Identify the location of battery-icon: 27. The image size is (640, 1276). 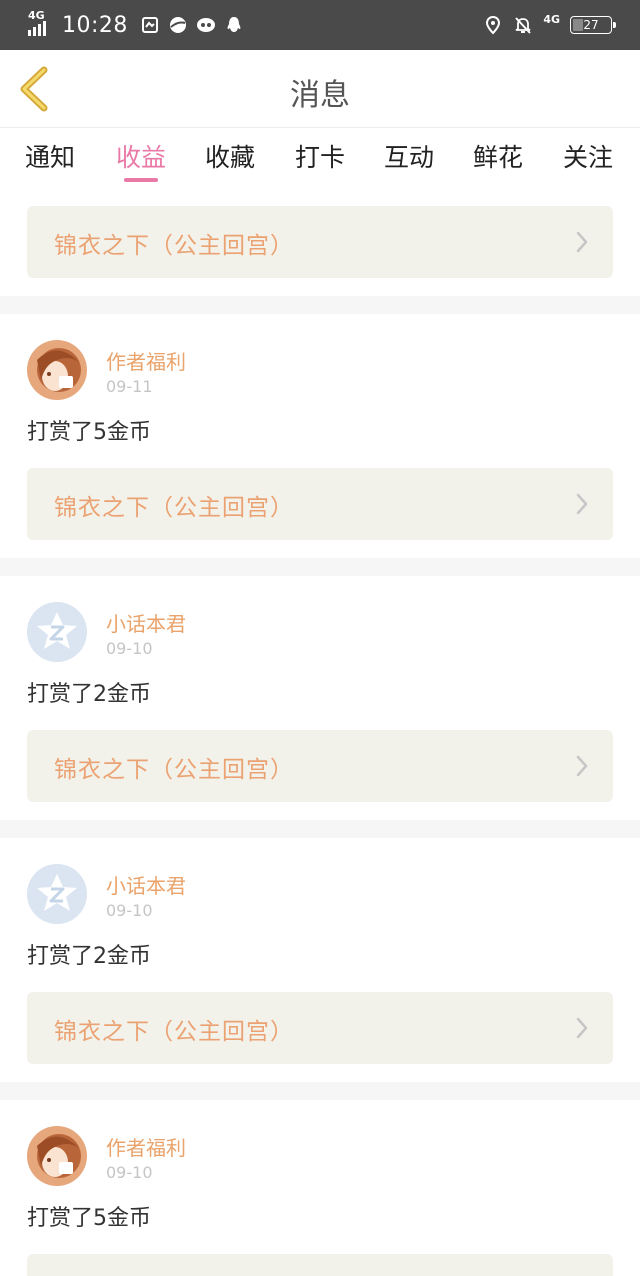
(593, 25).